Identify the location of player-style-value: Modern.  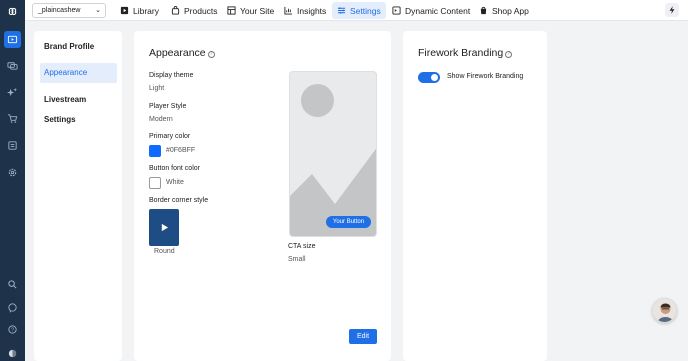
(161, 119).